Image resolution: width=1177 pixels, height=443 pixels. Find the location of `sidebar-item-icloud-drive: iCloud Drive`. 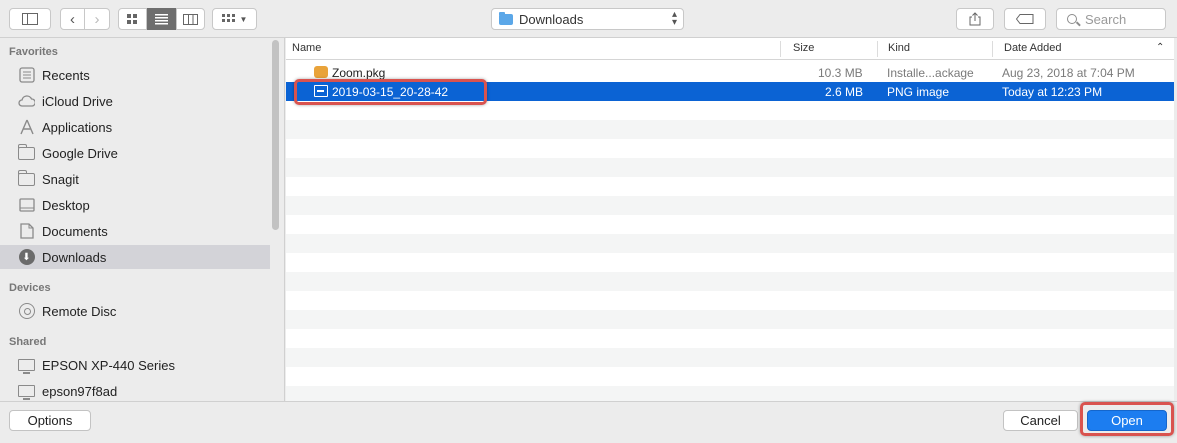

sidebar-item-icloud-drive: iCloud Drive is located at coordinates (135, 101).